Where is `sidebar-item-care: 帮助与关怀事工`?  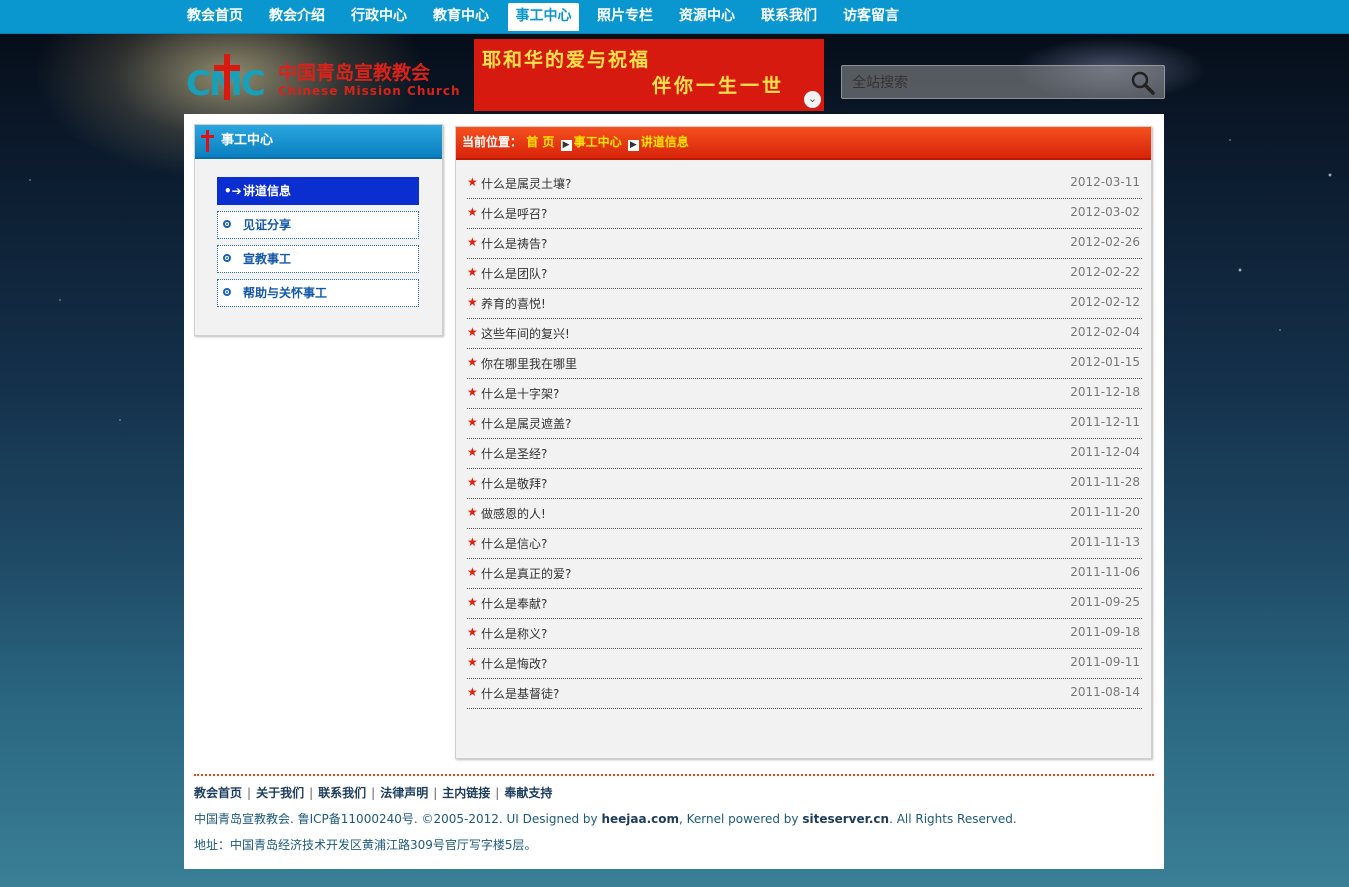 sidebar-item-care: 帮助与关怀事工 is located at coordinates (318, 293).